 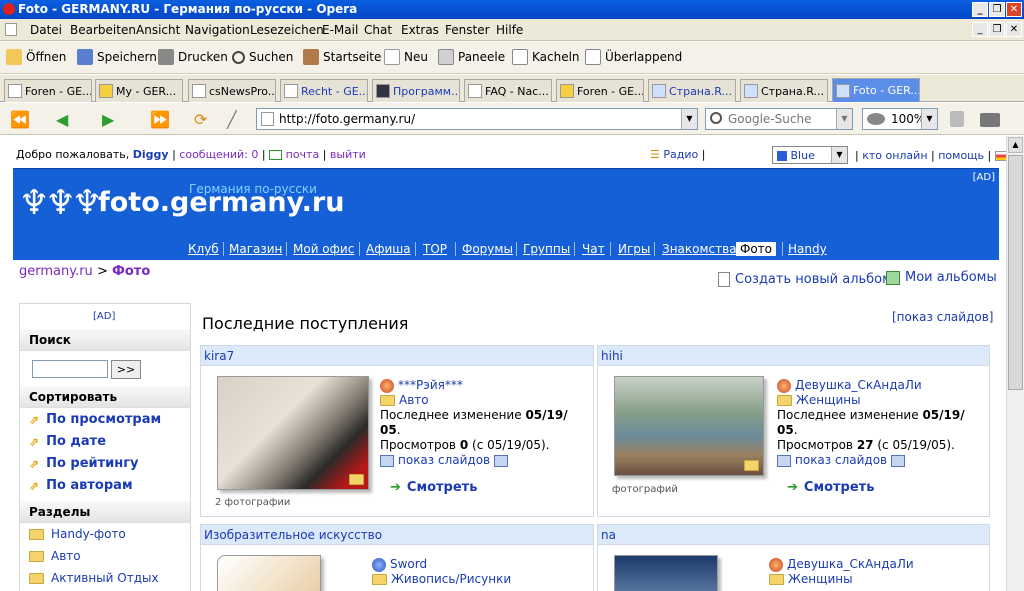 What do you see at coordinates (56, 271) in the screenshot?
I see `breadcrumb-root: germany.ru` at bounding box center [56, 271].